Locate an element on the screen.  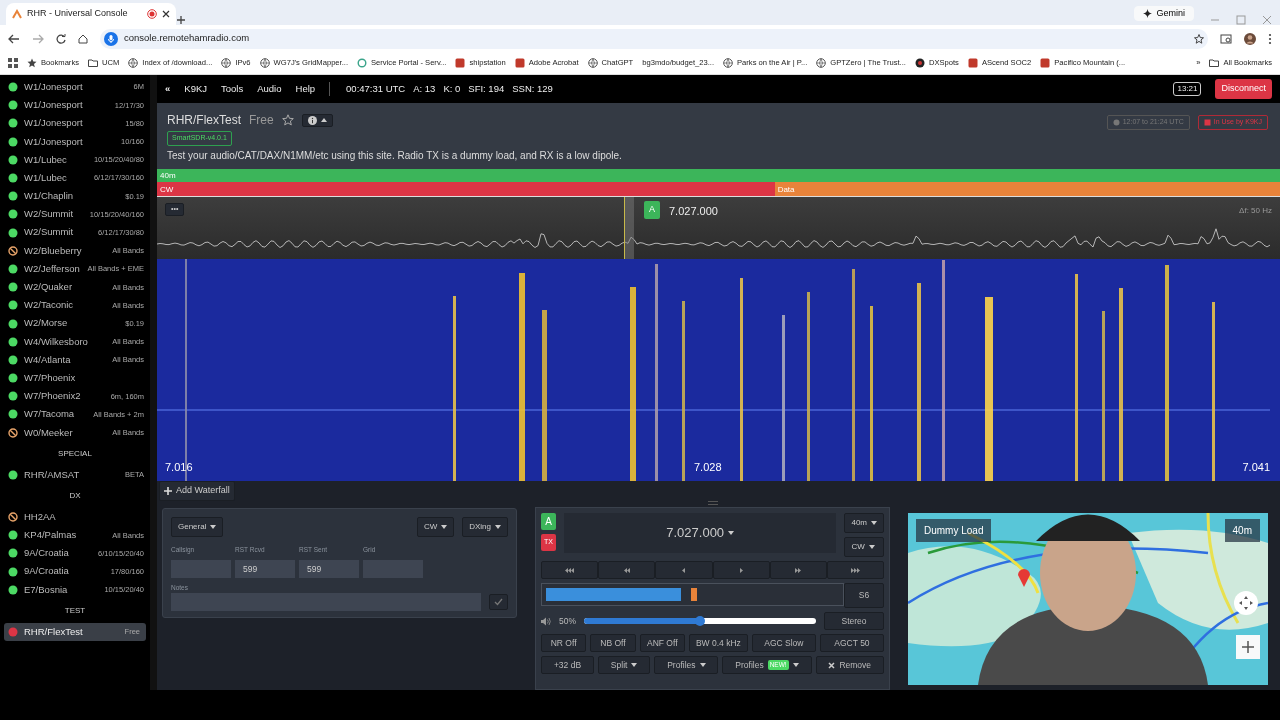
volume-icon is located at coordinates (546, 621).